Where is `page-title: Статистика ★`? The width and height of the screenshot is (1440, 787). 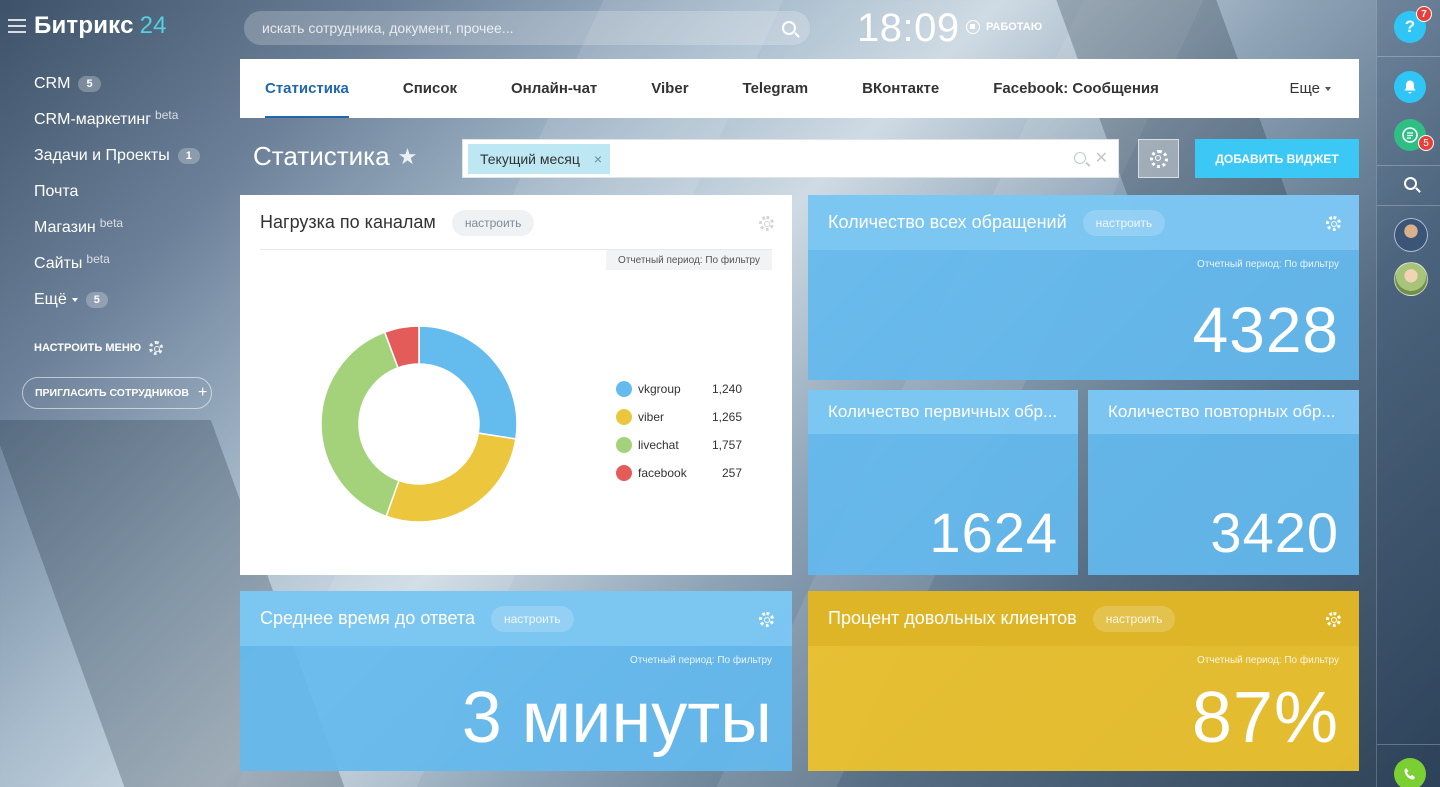
page-title: Статистика ★ is located at coordinates (335, 156).